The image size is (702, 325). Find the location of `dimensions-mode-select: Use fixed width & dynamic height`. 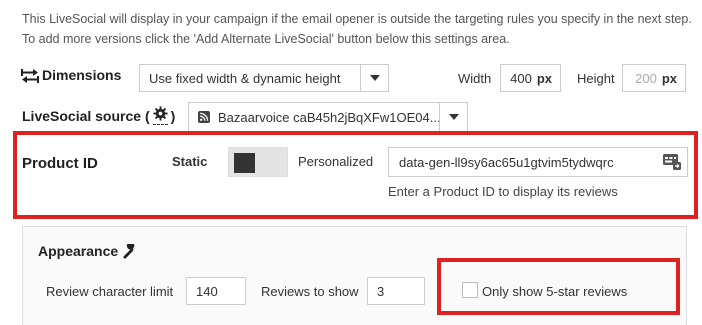

dimensions-mode-select: Use fixed width & dynamic height is located at coordinates (264, 78).